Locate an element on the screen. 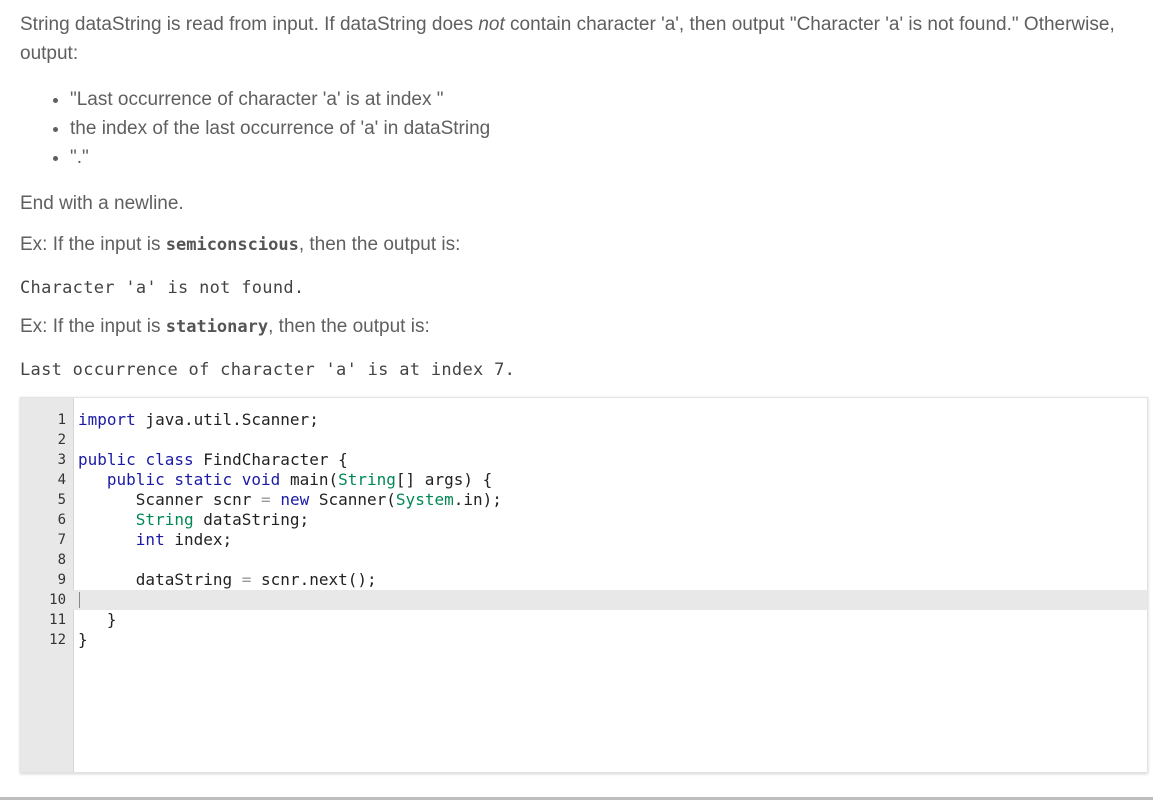 This screenshot has height=800, width=1153. line-number: 9 is located at coordinates (61, 580).